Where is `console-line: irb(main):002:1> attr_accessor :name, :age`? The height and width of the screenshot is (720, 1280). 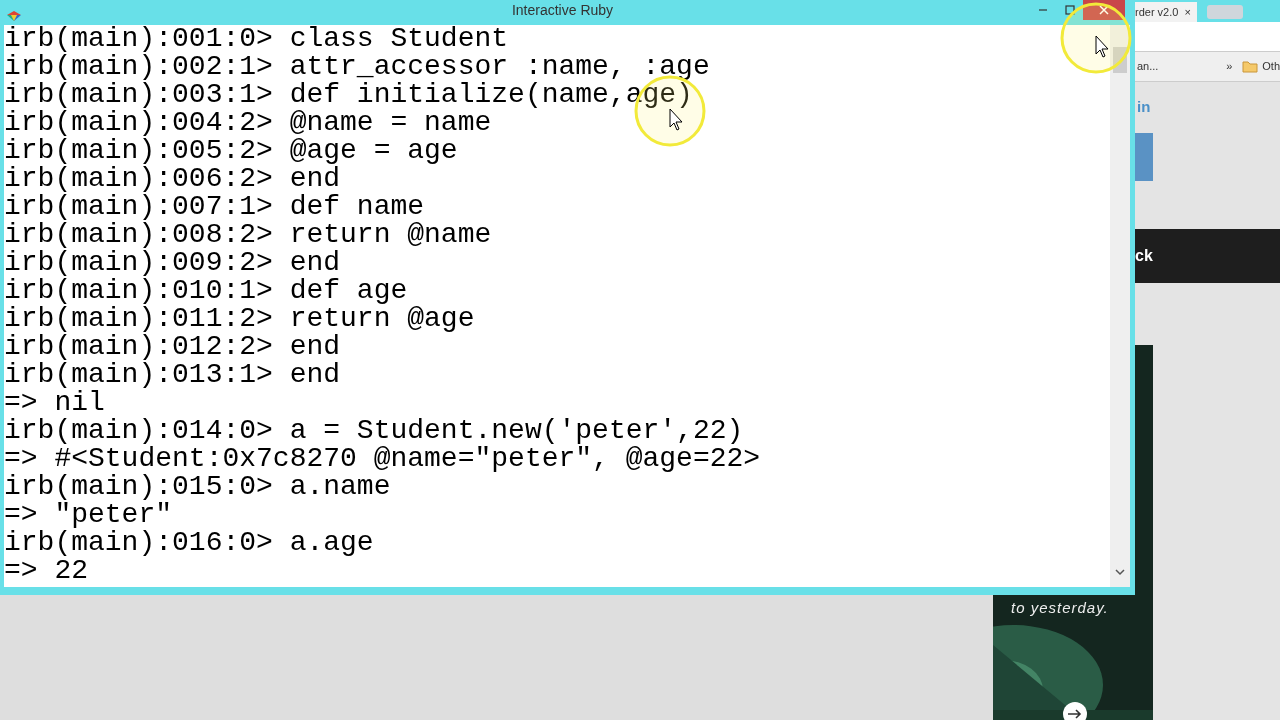 console-line: irb(main):002:1> attr_accessor :name, :age is located at coordinates (357, 67).